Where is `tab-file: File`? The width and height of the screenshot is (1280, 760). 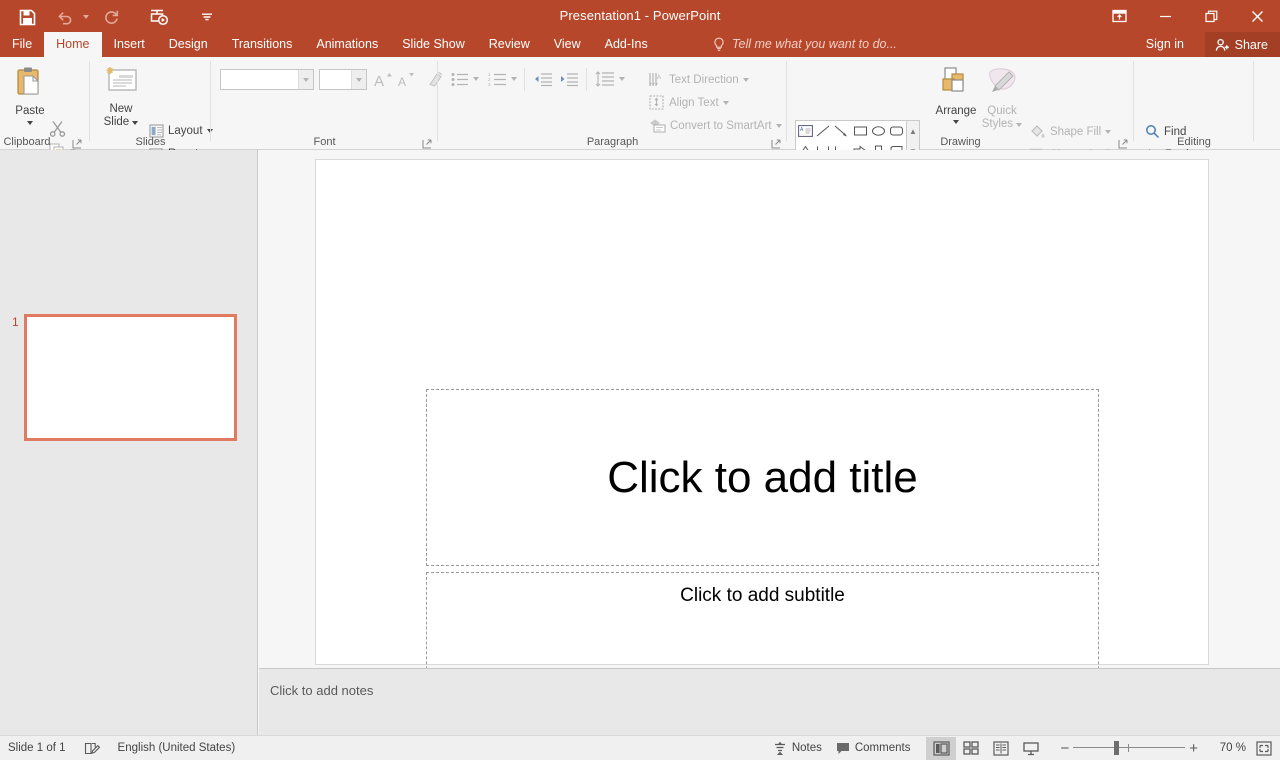 tab-file: File is located at coordinates (22, 44).